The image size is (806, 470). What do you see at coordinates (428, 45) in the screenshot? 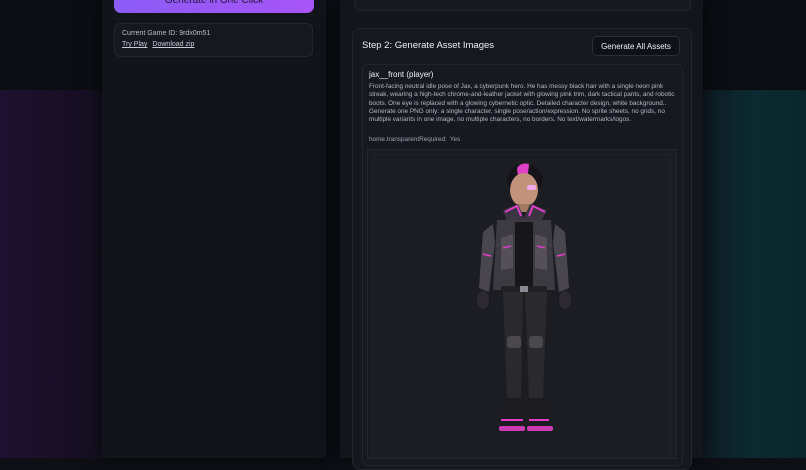
I see `step2-title: Step 2: Generate Asset Images` at bounding box center [428, 45].